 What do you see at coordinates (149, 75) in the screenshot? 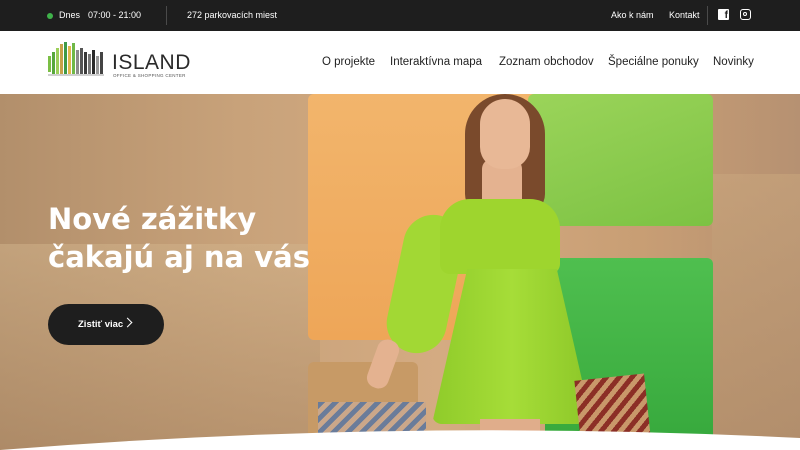
I see `logo-subtitle: OFFICE & SHOPPING CENTER` at bounding box center [149, 75].